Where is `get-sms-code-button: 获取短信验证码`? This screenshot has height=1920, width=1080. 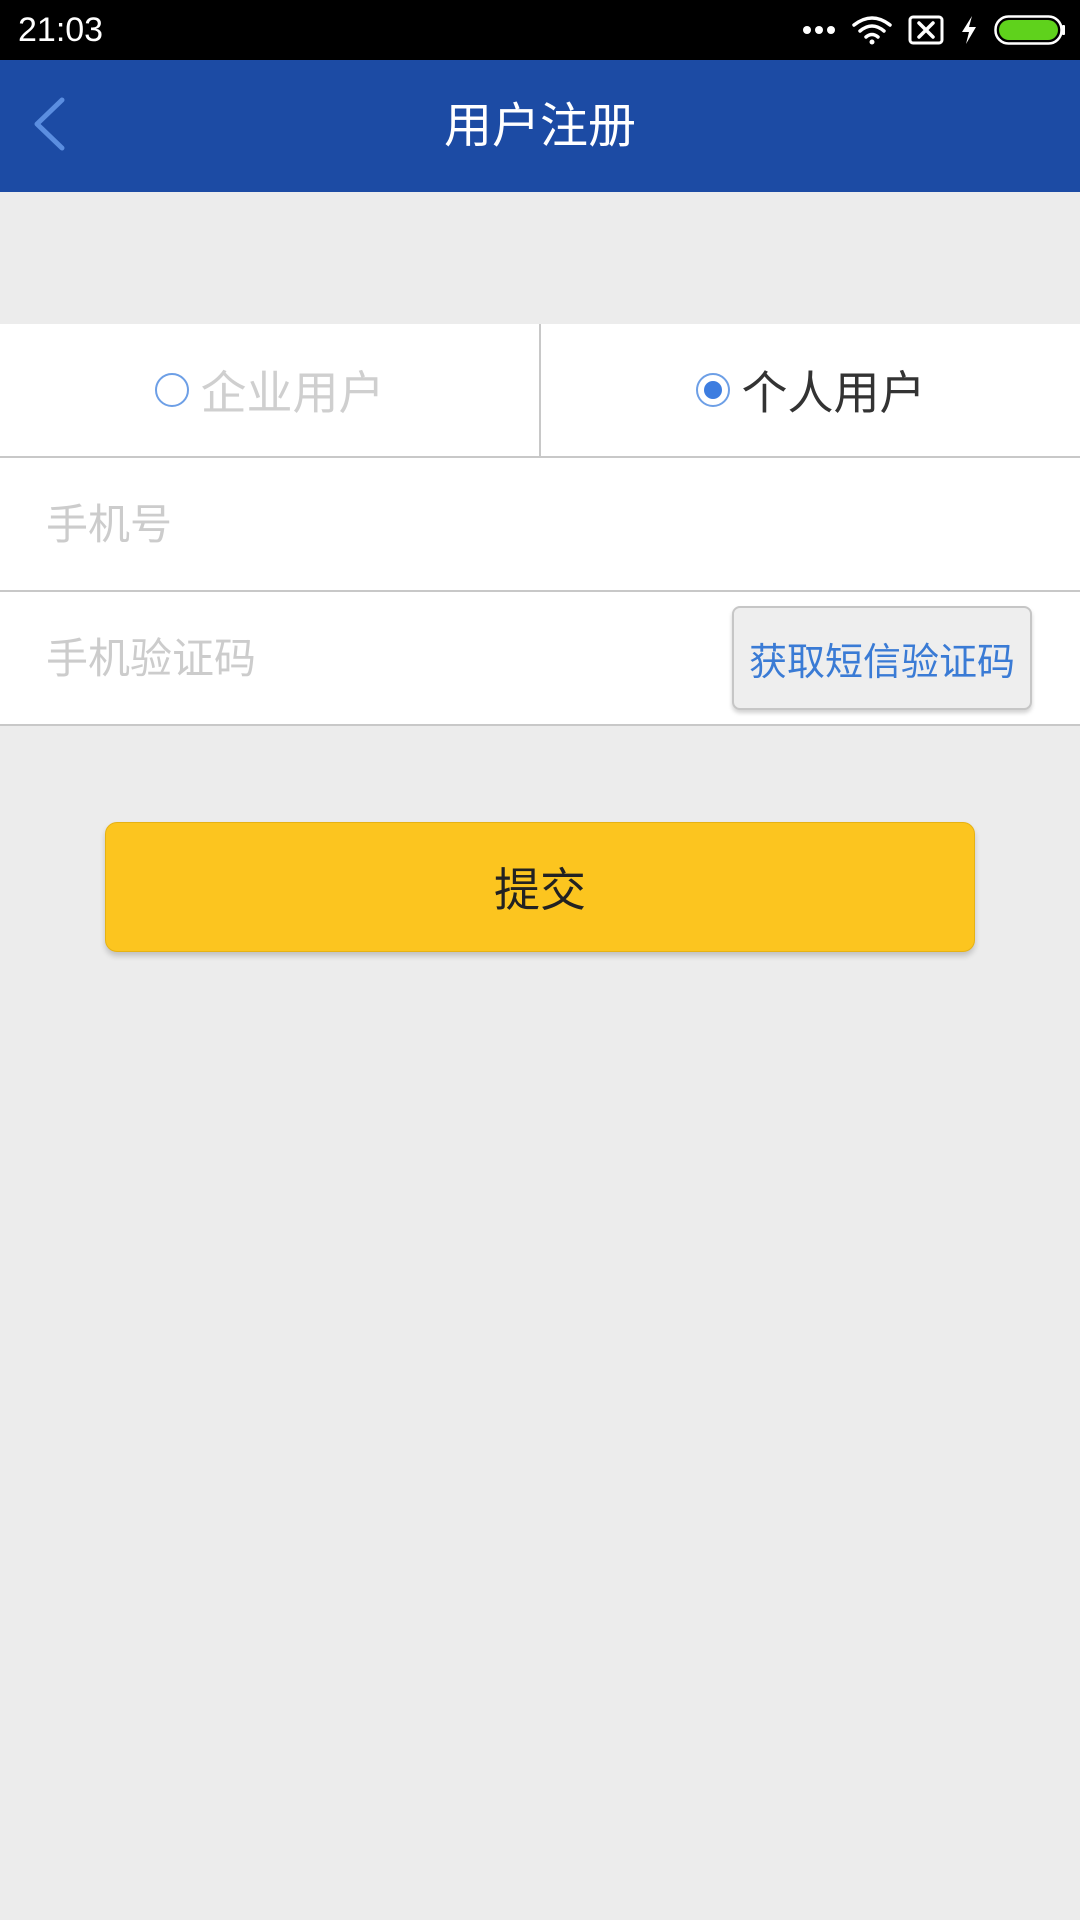 get-sms-code-button: 获取短信验证码 is located at coordinates (882, 658).